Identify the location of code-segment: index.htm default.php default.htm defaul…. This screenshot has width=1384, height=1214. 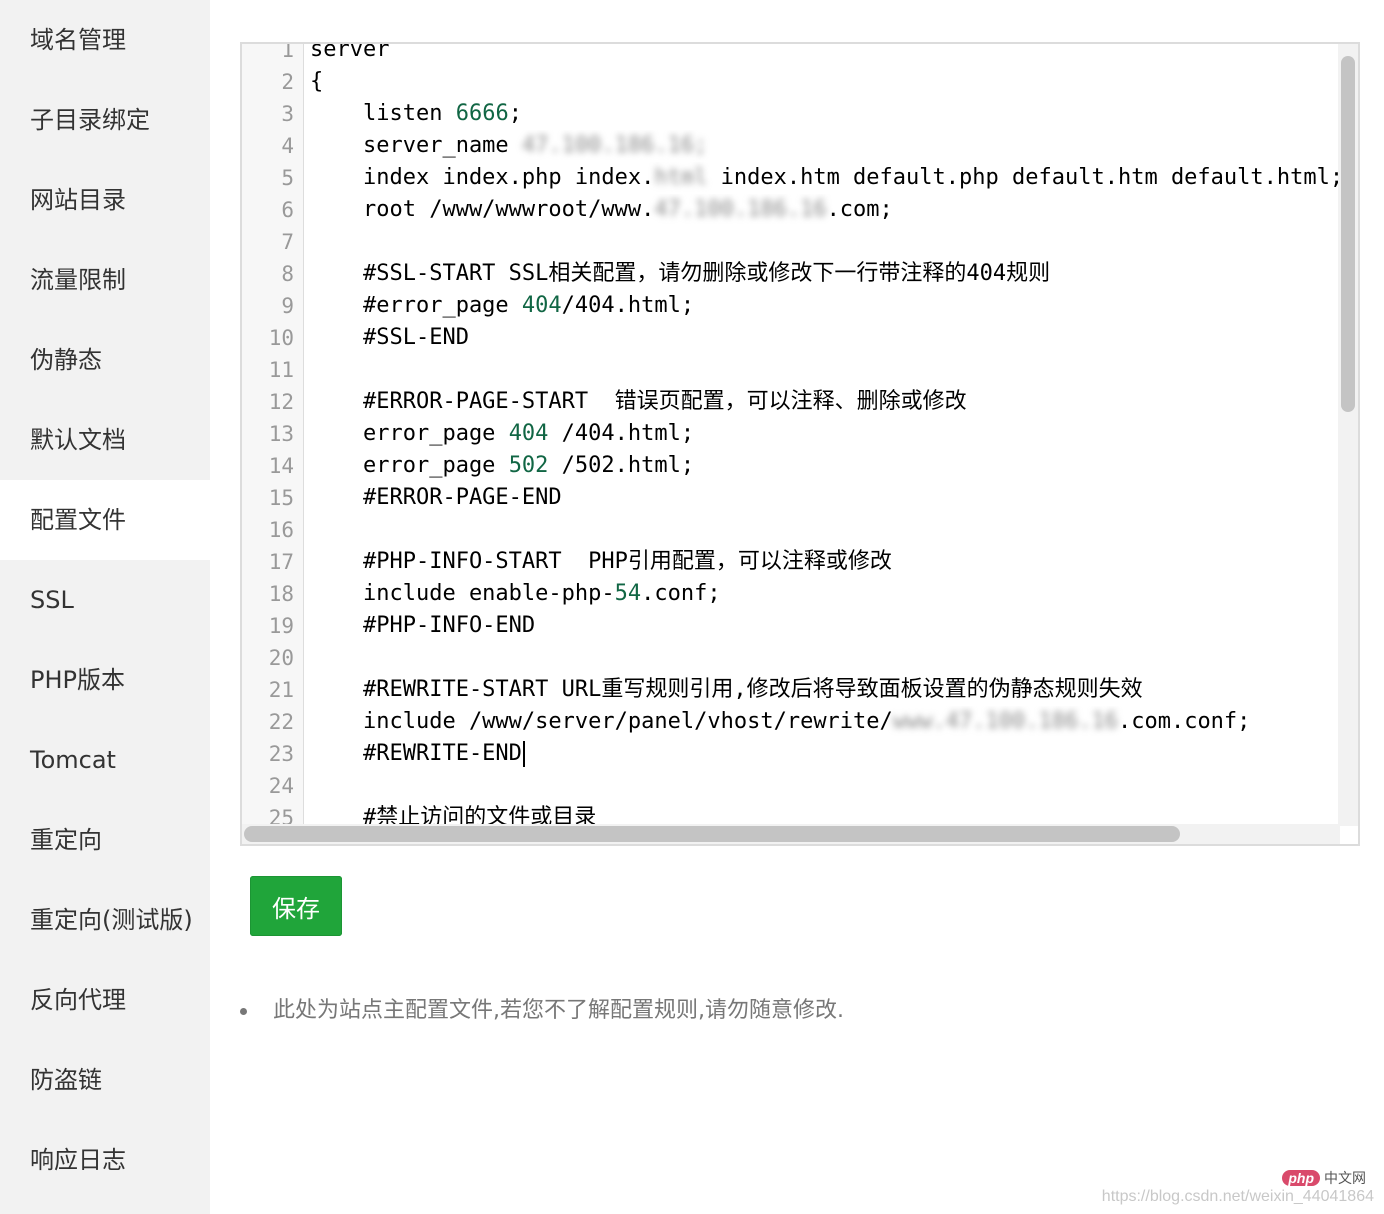
(1025, 177).